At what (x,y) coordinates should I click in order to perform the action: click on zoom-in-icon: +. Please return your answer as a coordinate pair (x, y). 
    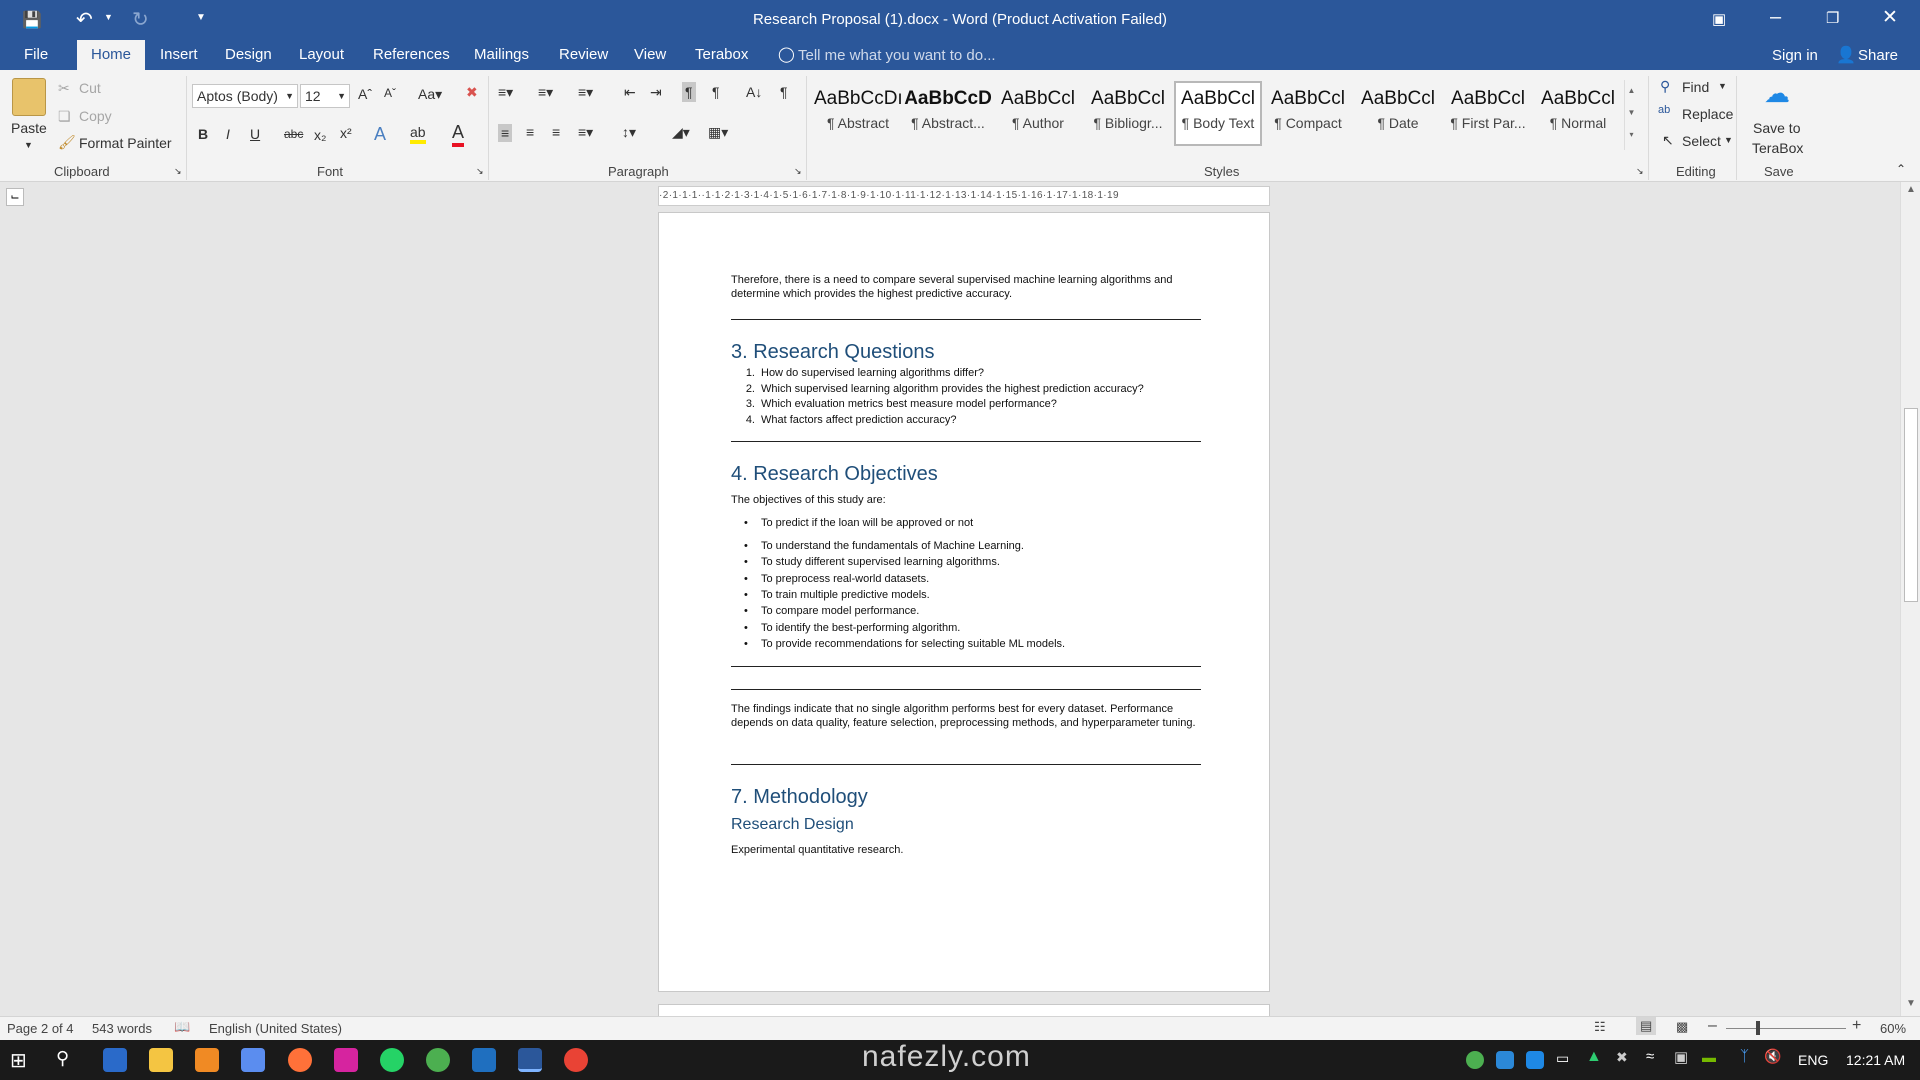
    Looking at the image, I should click on (1856, 1026).